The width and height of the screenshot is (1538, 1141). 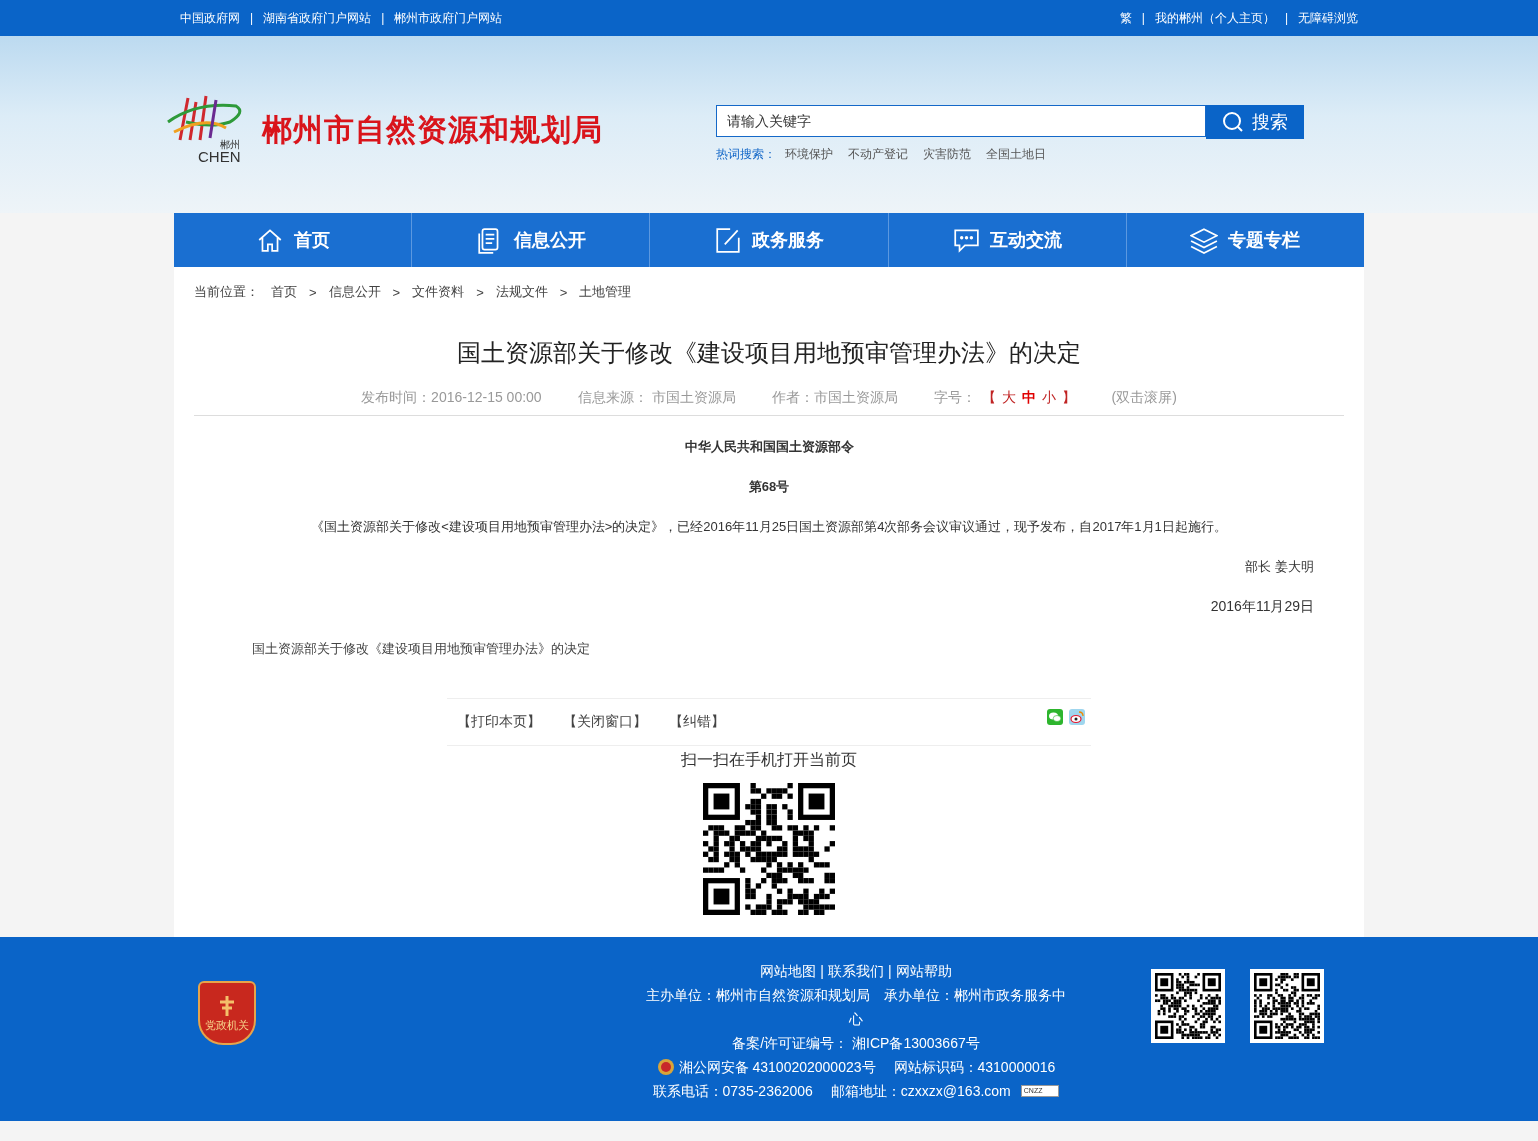 I want to click on scroll-hint-text: (双击滚屏), so click(x=1144, y=398).